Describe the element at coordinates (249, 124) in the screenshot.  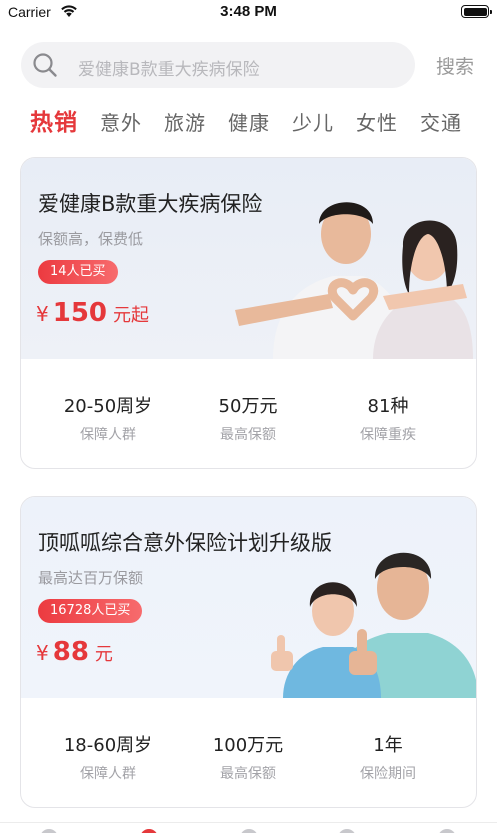
I see `tab-health: 健康` at that location.